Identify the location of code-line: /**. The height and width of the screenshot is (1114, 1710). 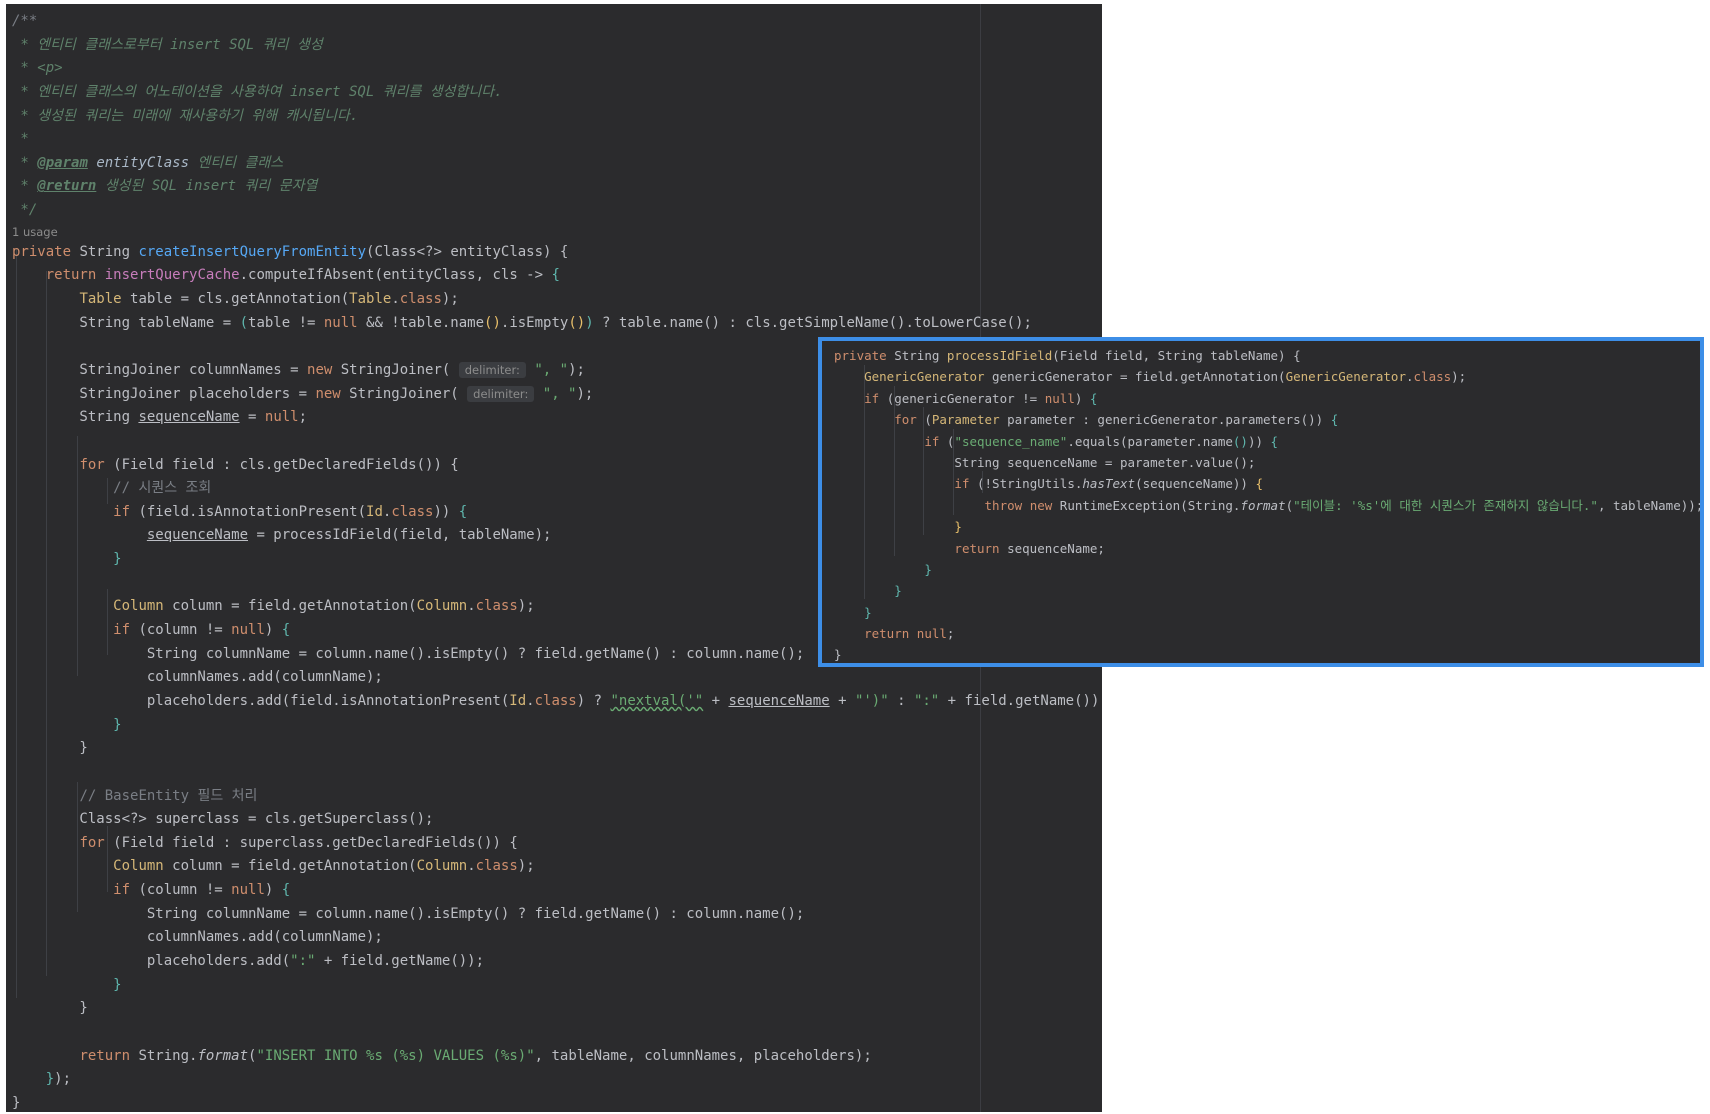
(557, 22).